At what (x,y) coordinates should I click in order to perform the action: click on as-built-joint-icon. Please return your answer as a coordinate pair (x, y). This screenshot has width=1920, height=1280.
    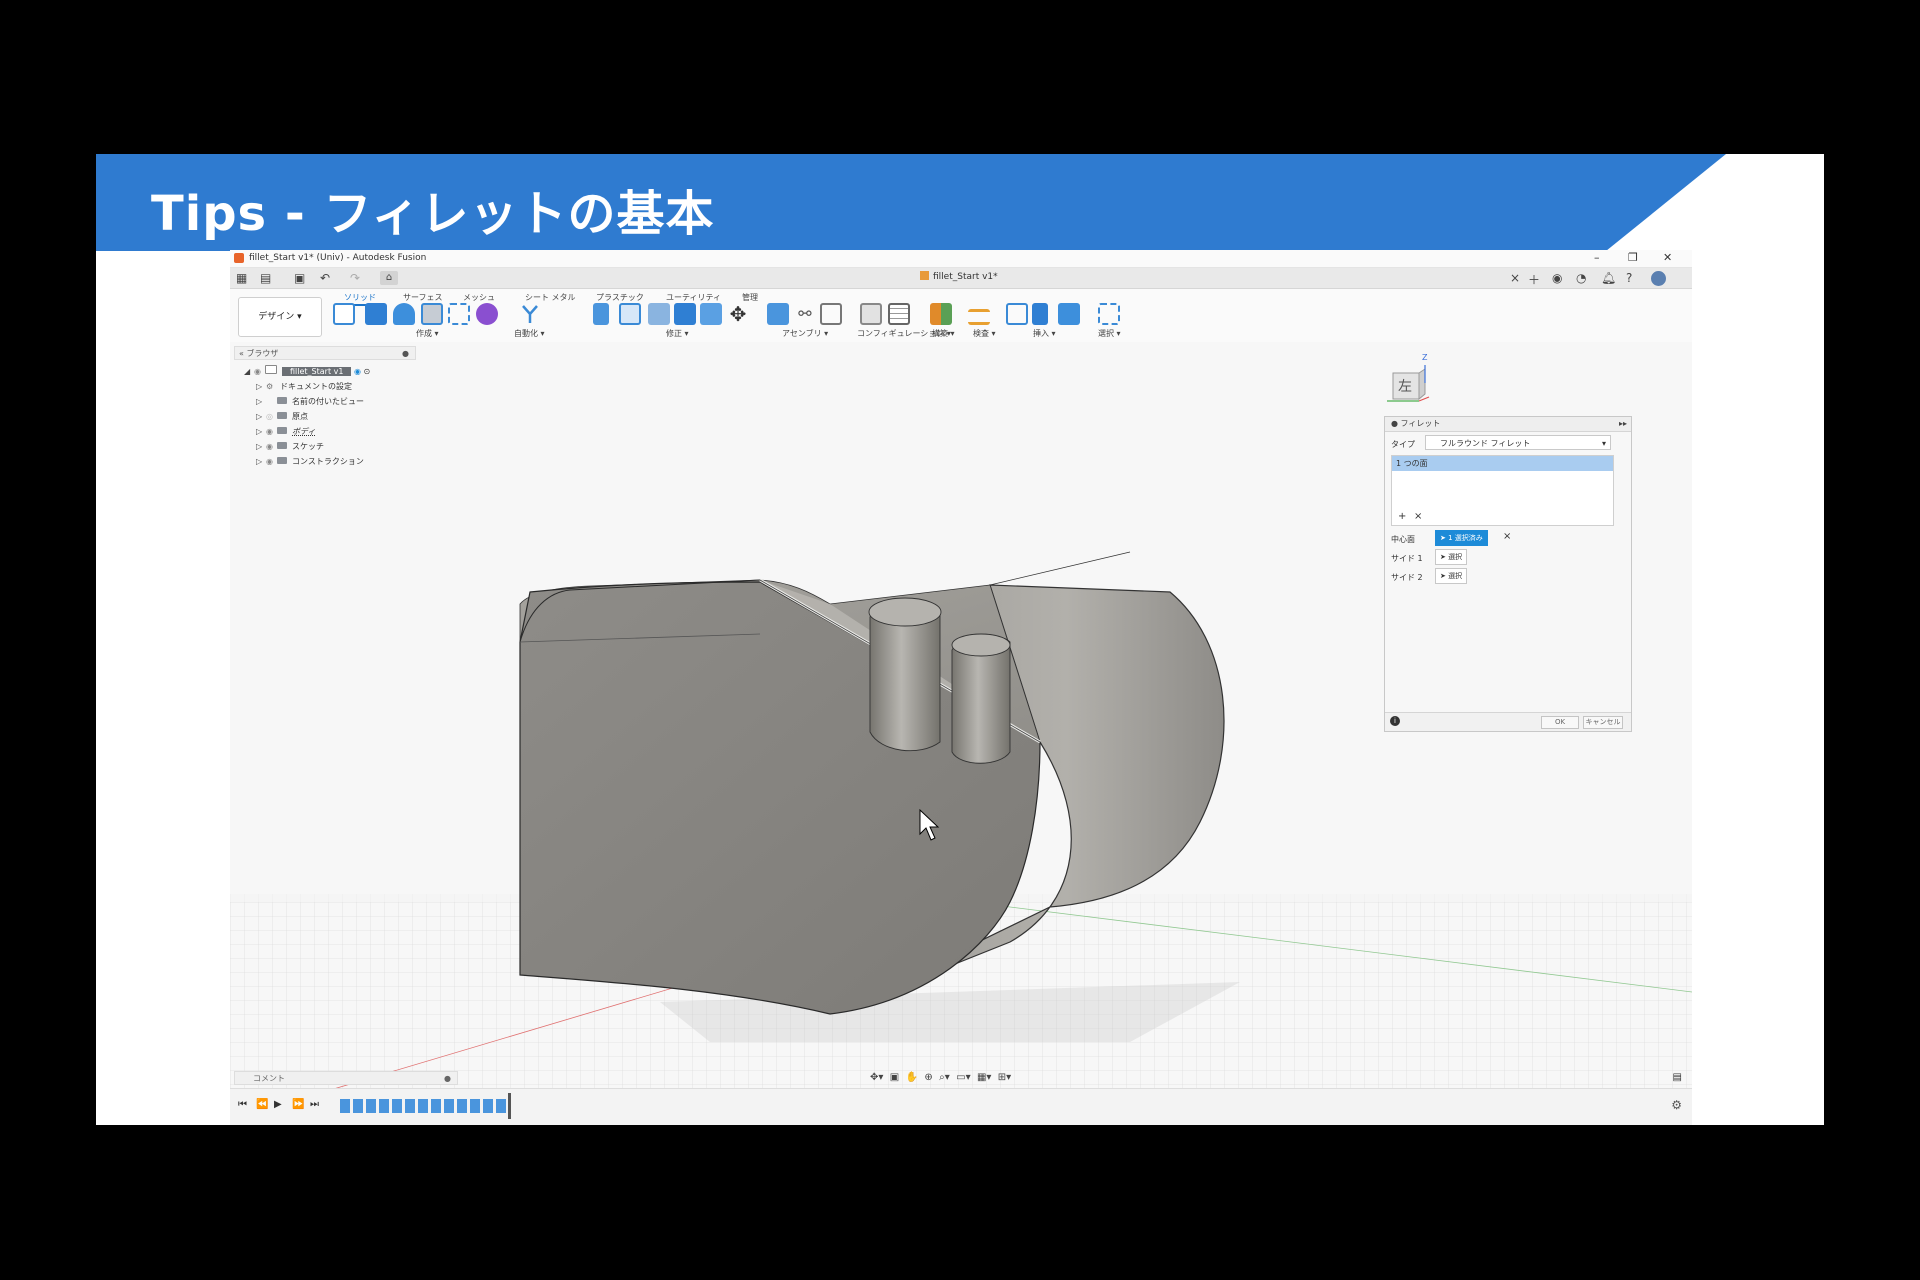
    Looking at the image, I should click on (831, 314).